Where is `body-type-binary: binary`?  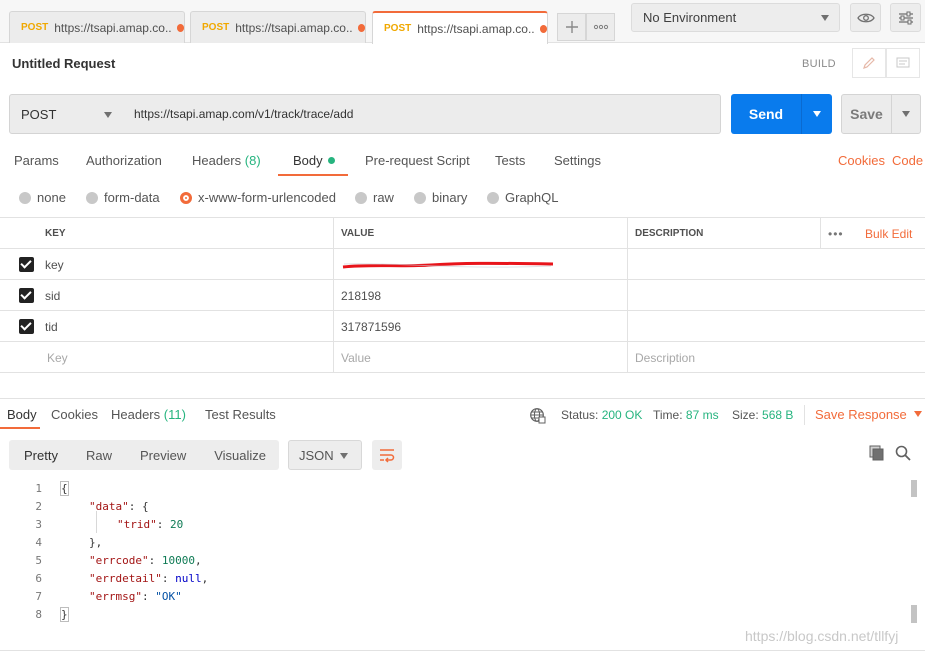
body-type-binary: binary is located at coordinates (440, 197).